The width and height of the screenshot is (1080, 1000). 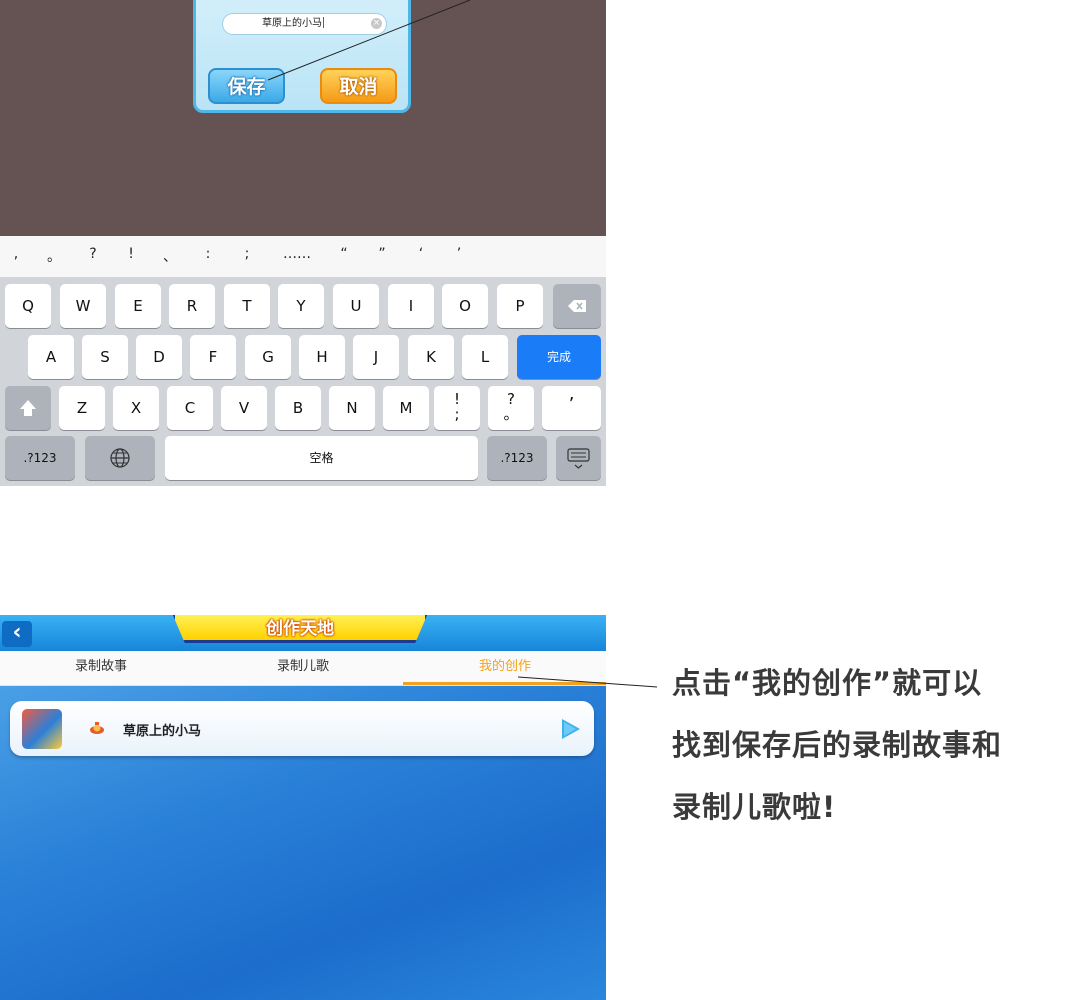 I want to click on shift-icon, so click(x=28, y=408).